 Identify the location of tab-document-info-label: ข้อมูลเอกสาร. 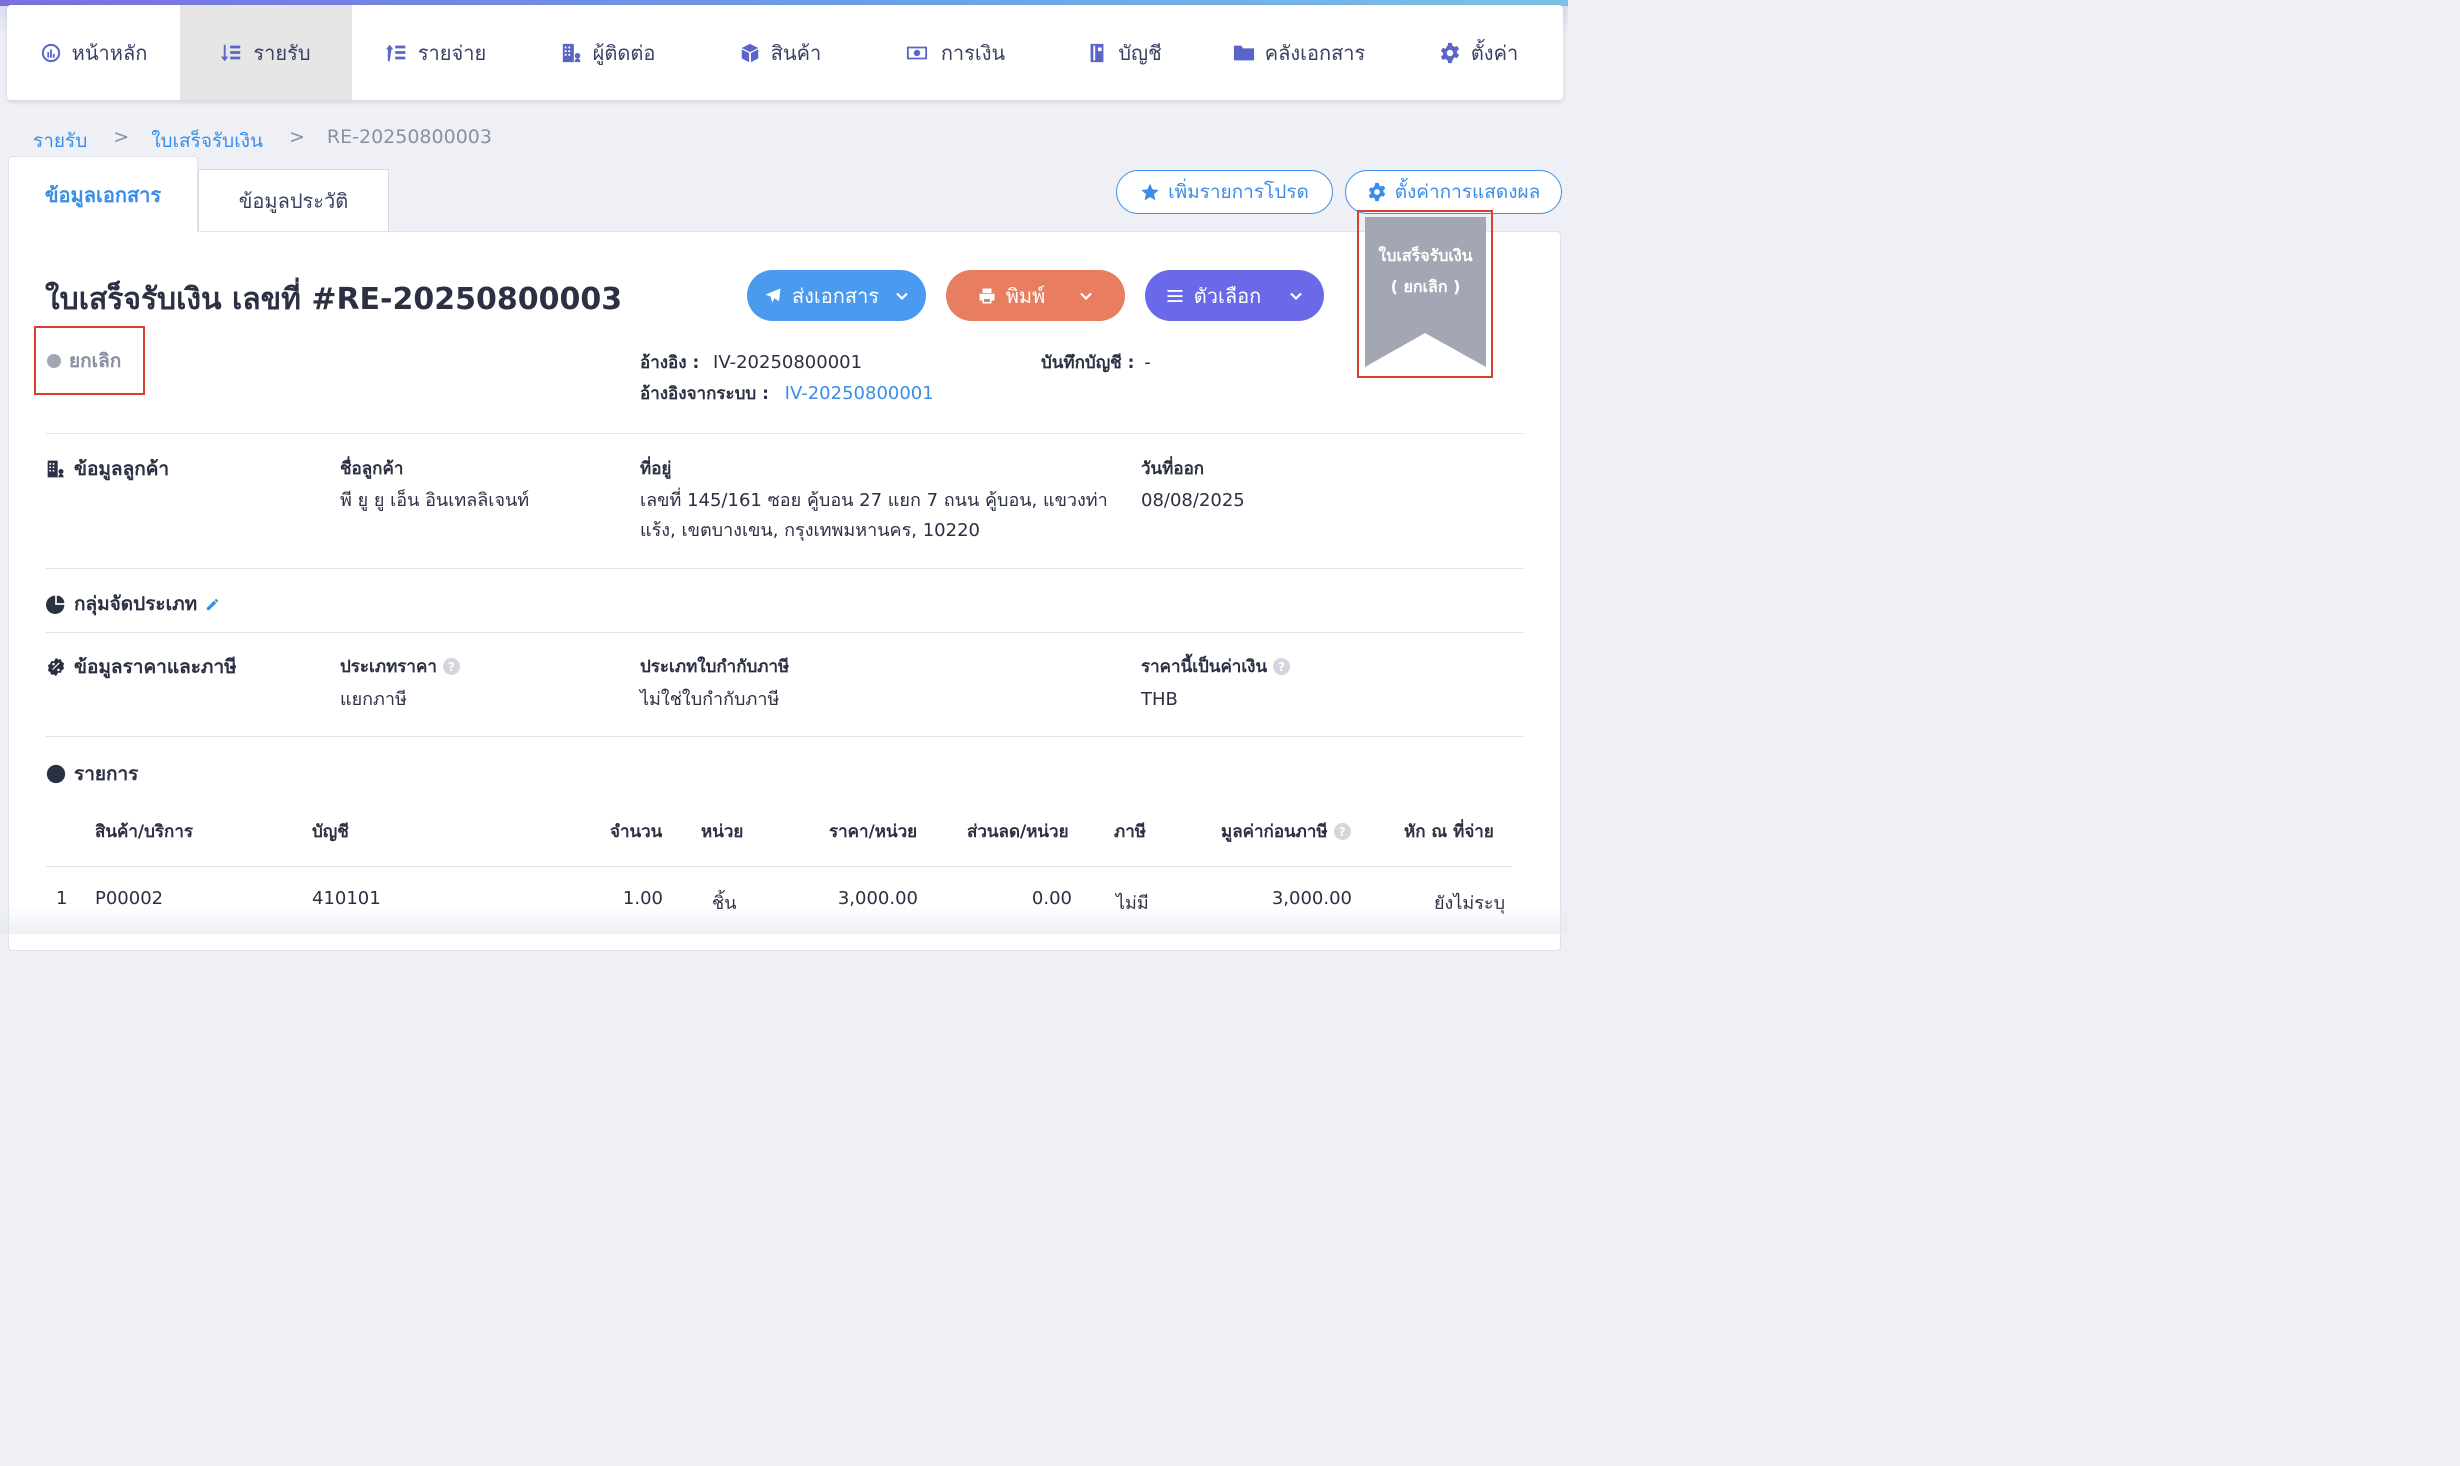
(103, 194).